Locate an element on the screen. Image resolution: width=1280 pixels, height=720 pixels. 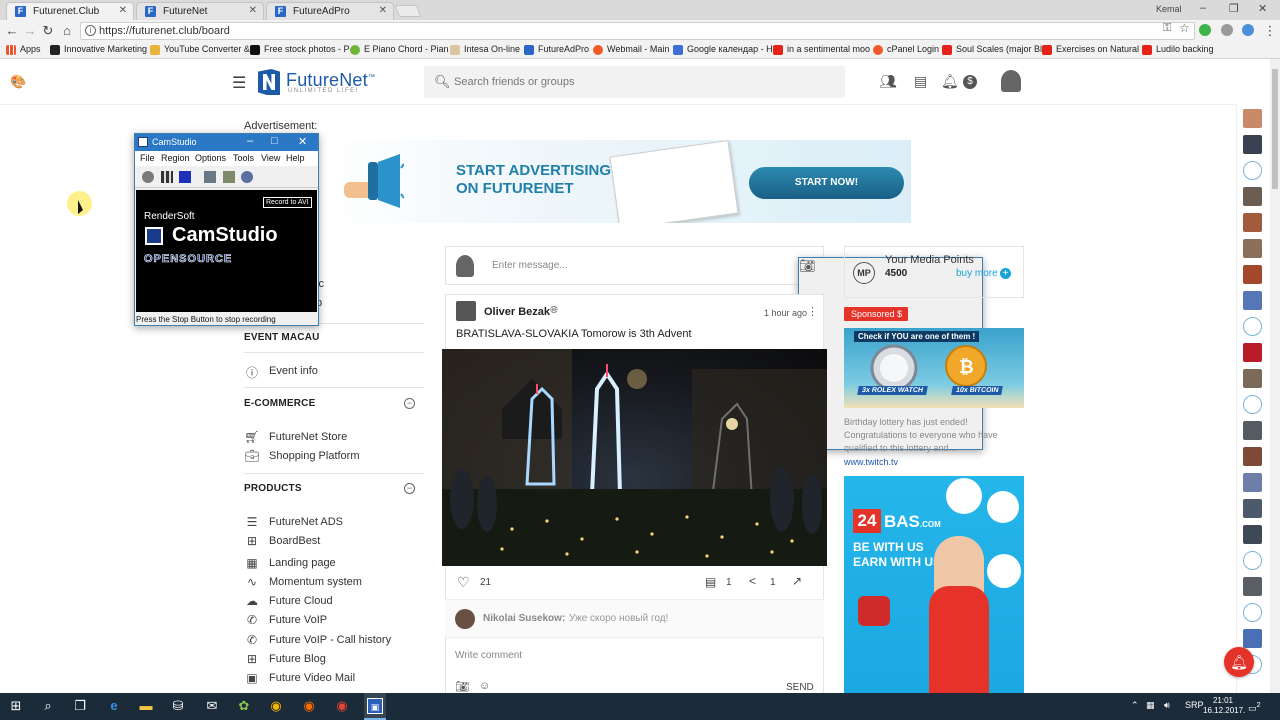
post-photo is located at coordinates (634, 457).